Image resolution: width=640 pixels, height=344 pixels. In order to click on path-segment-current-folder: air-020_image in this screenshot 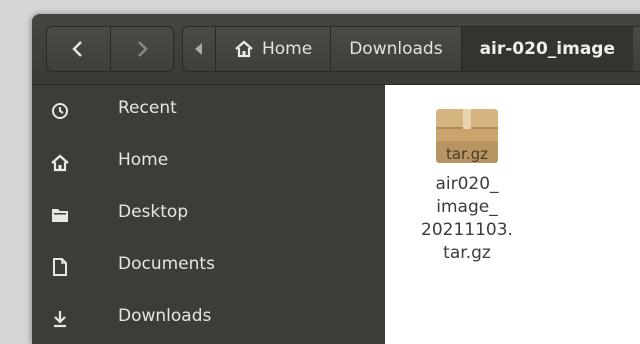, I will do `click(546, 49)`.